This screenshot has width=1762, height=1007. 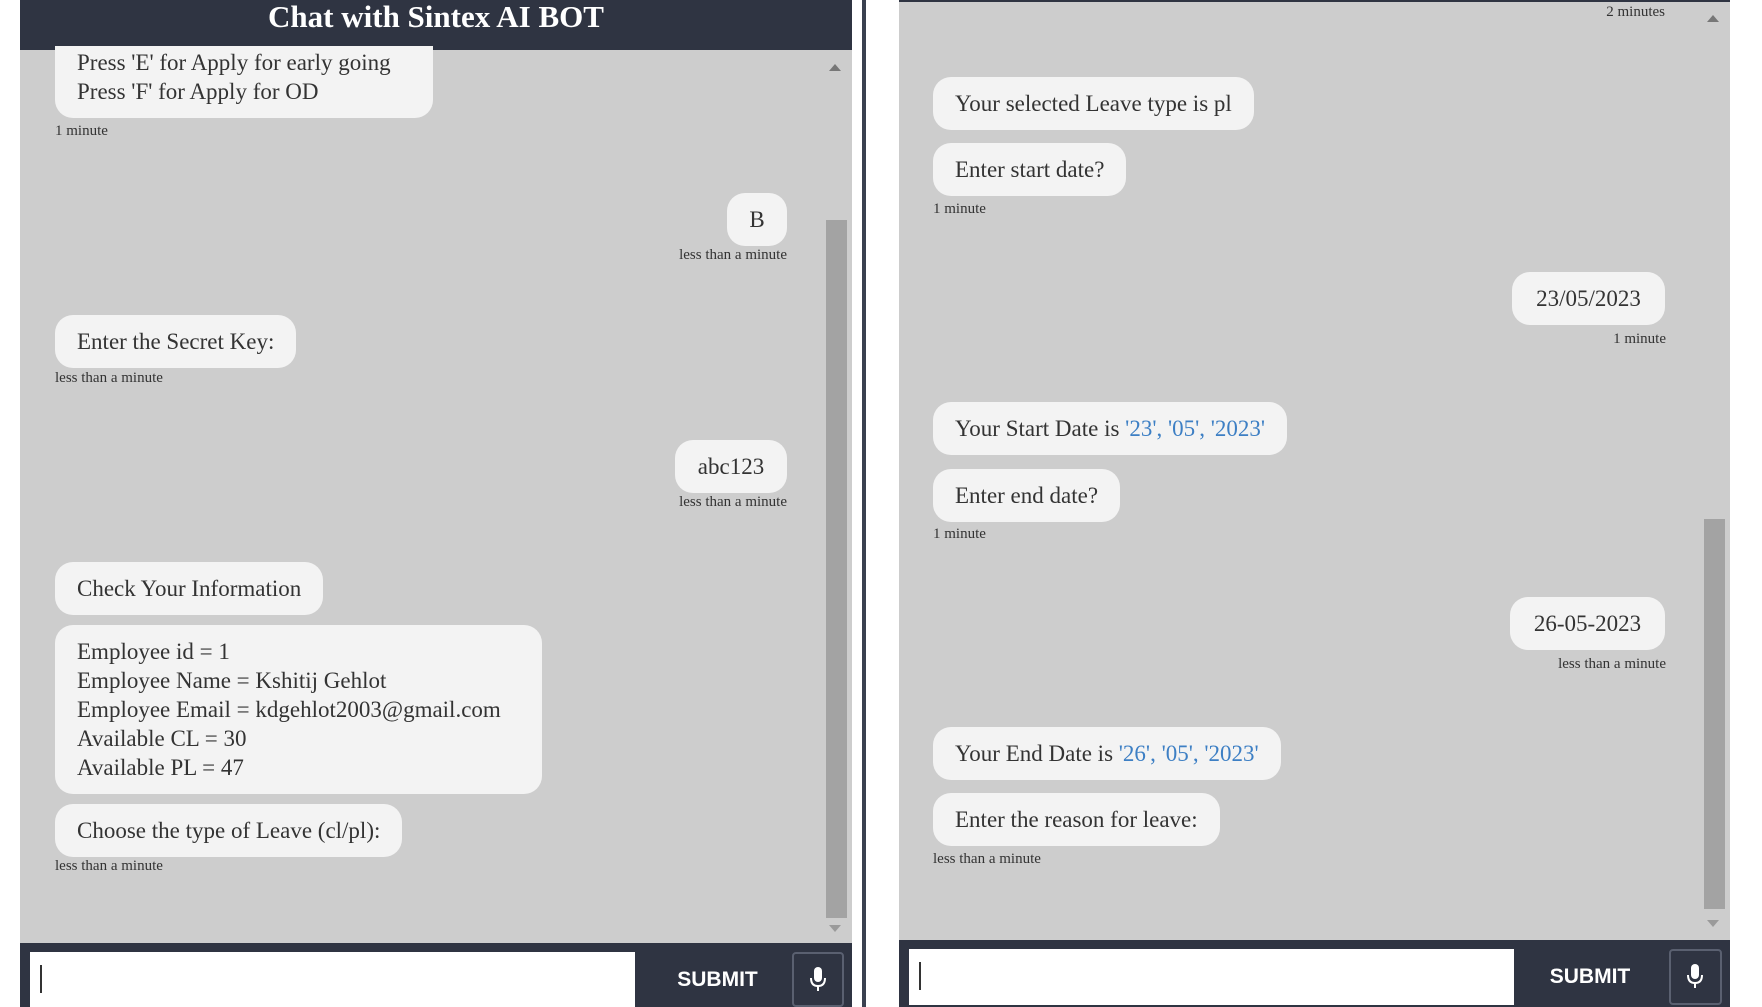 What do you see at coordinates (229, 830) in the screenshot?
I see `bot-message: Choose the type of Leave (cl/pl):` at bounding box center [229, 830].